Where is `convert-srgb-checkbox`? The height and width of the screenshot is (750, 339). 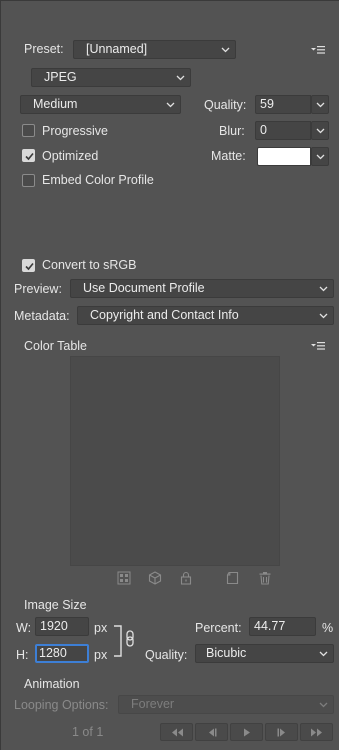
convert-srgb-checkbox is located at coordinates (28, 265).